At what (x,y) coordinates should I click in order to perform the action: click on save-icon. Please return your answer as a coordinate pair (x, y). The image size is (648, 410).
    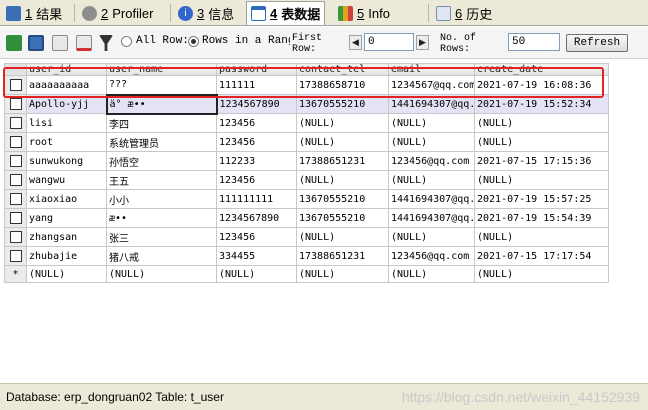
    Looking at the image, I should click on (36, 43).